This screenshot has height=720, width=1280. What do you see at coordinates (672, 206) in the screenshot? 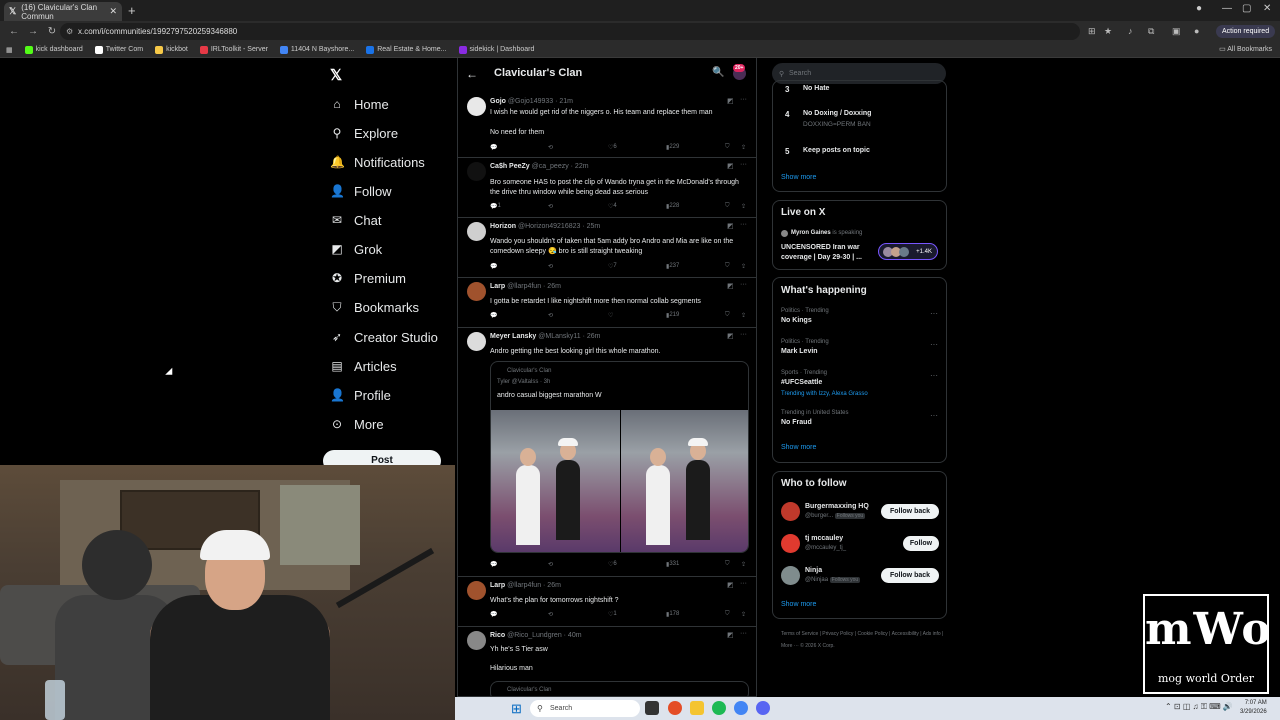
I see `views-icon: ▮ 228` at bounding box center [672, 206].